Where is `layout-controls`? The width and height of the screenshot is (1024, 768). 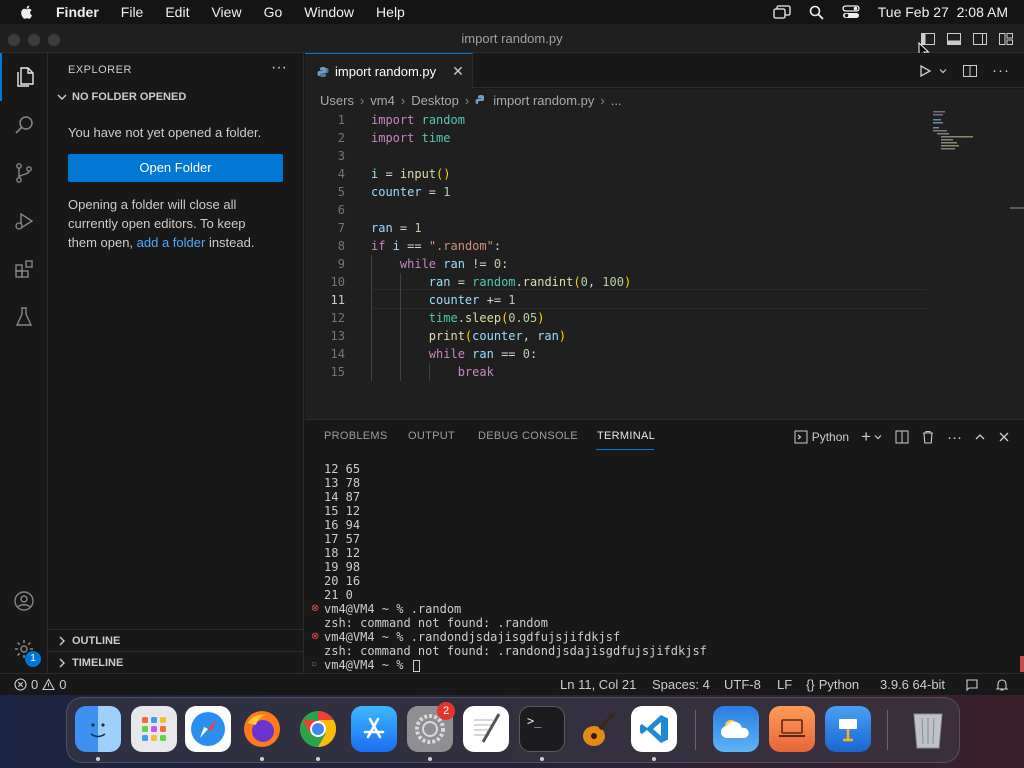
layout-controls is located at coordinates (967, 39).